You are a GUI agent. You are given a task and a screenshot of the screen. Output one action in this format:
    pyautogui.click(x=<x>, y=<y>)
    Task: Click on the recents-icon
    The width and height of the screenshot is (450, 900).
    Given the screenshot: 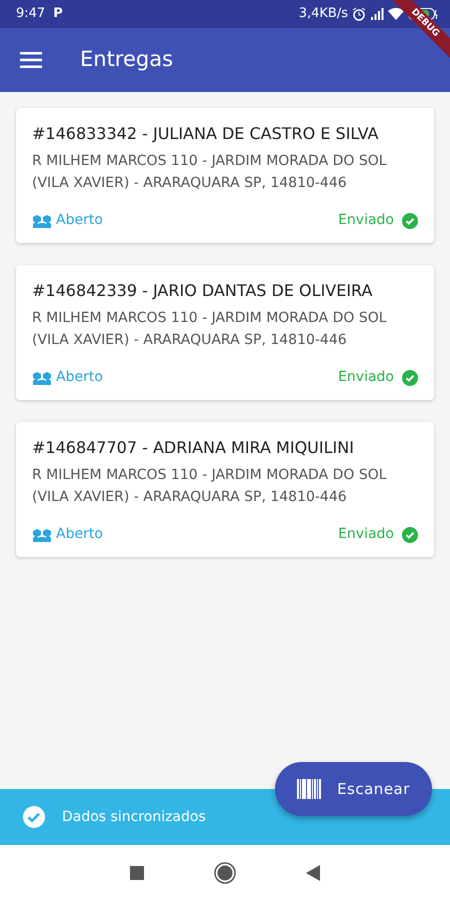 What is the action you would take?
    pyautogui.click(x=137, y=873)
    